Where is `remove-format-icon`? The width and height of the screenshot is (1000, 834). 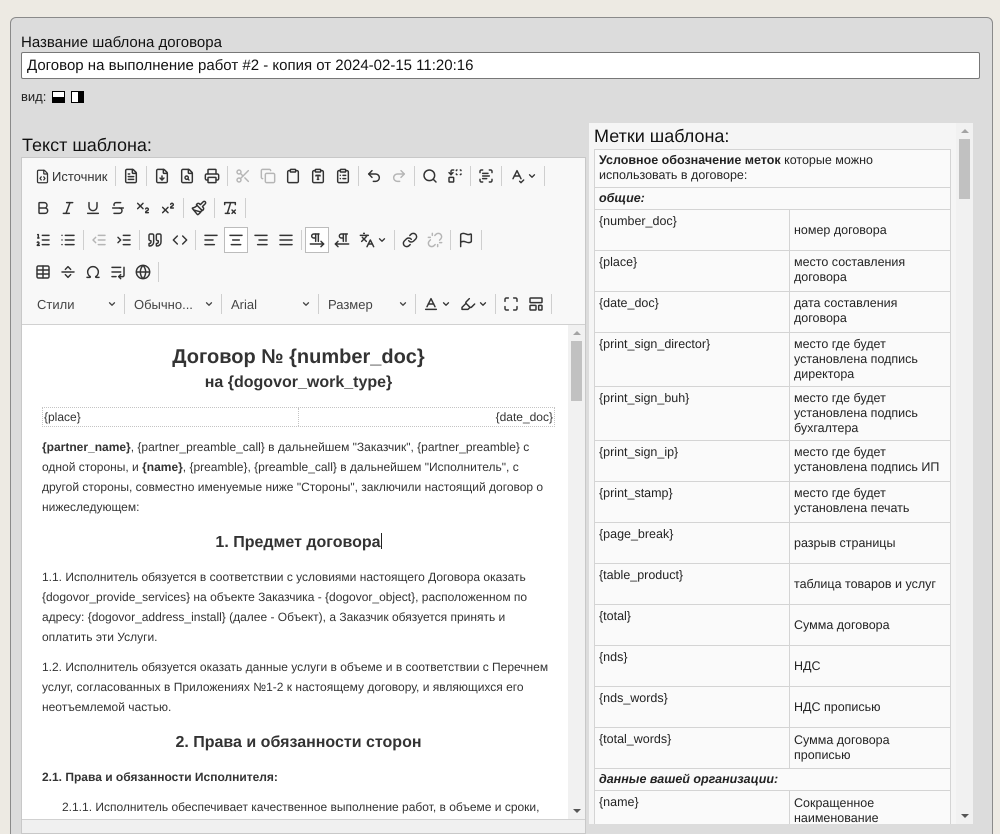 remove-format-icon is located at coordinates (230, 208).